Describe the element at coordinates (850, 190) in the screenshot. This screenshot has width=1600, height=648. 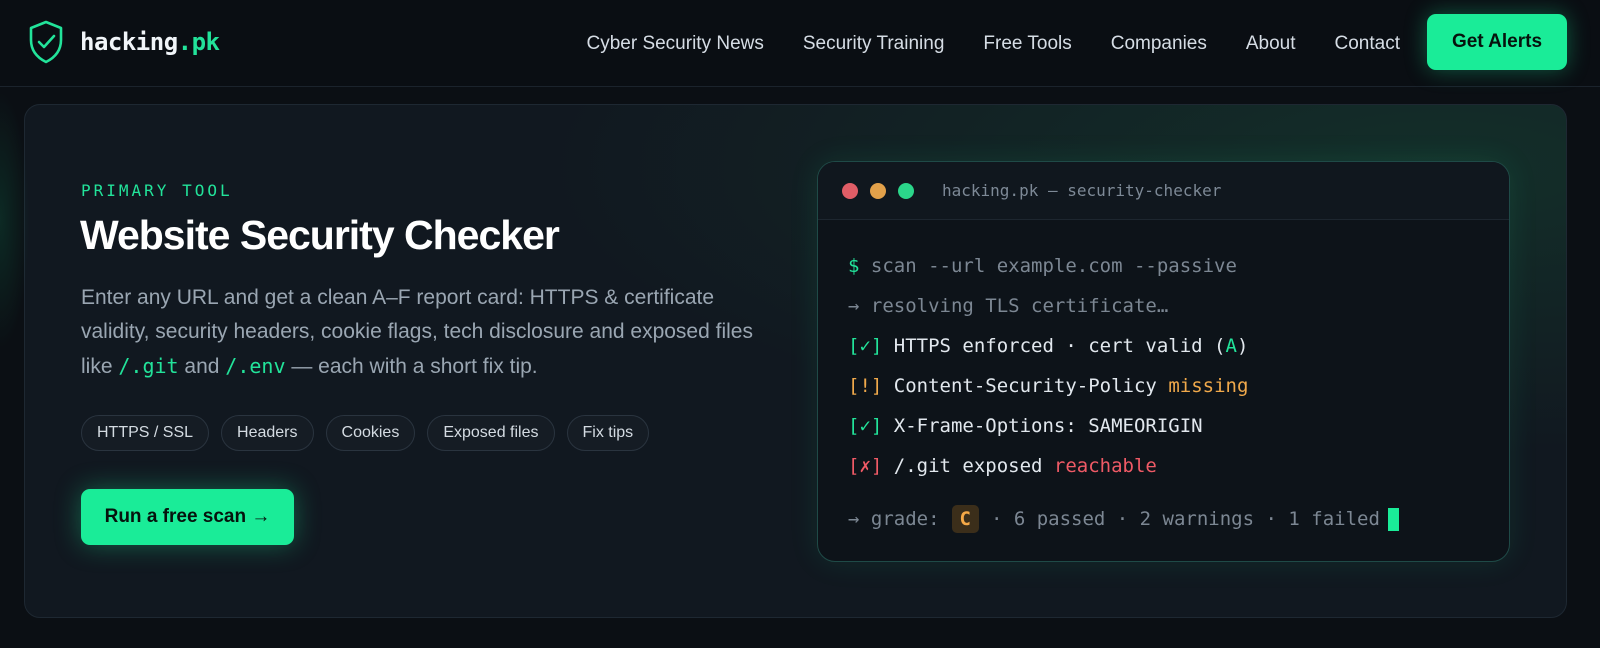
I see `close-dot-icon` at that location.